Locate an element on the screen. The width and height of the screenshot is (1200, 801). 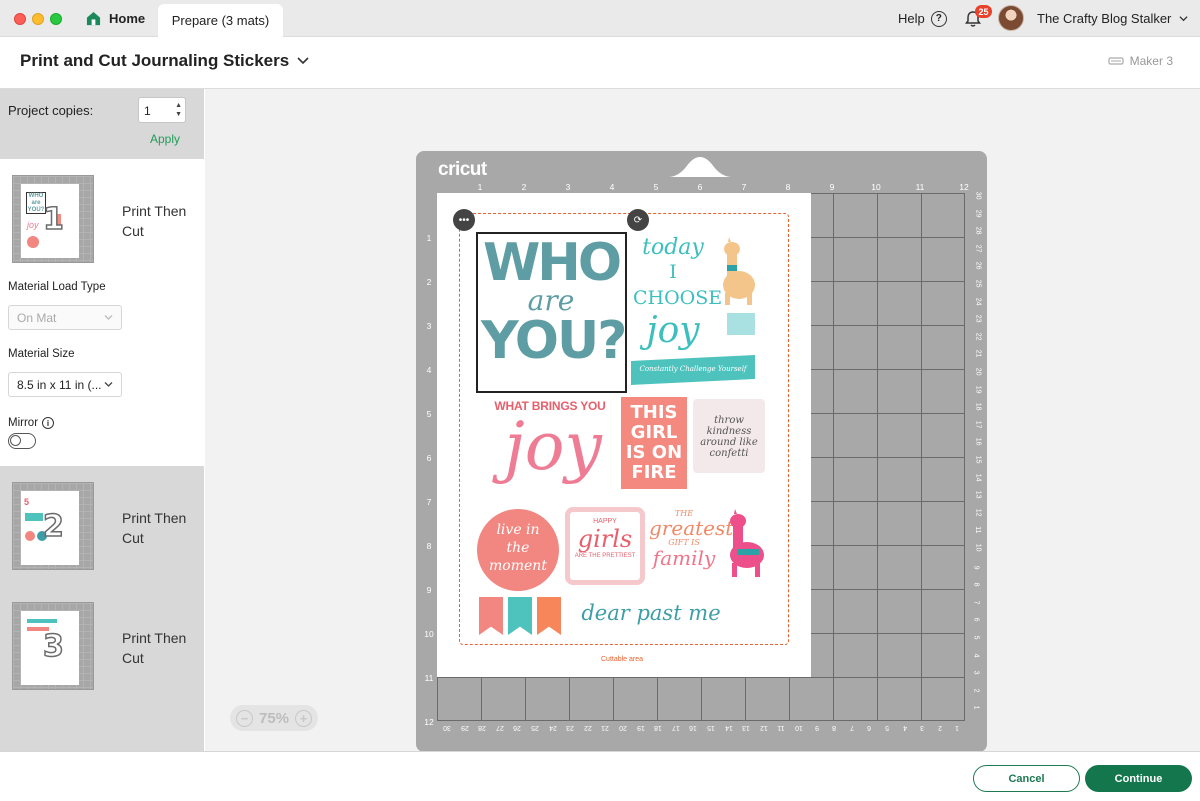
notification-badge: 25 is located at coordinates (983, 11).